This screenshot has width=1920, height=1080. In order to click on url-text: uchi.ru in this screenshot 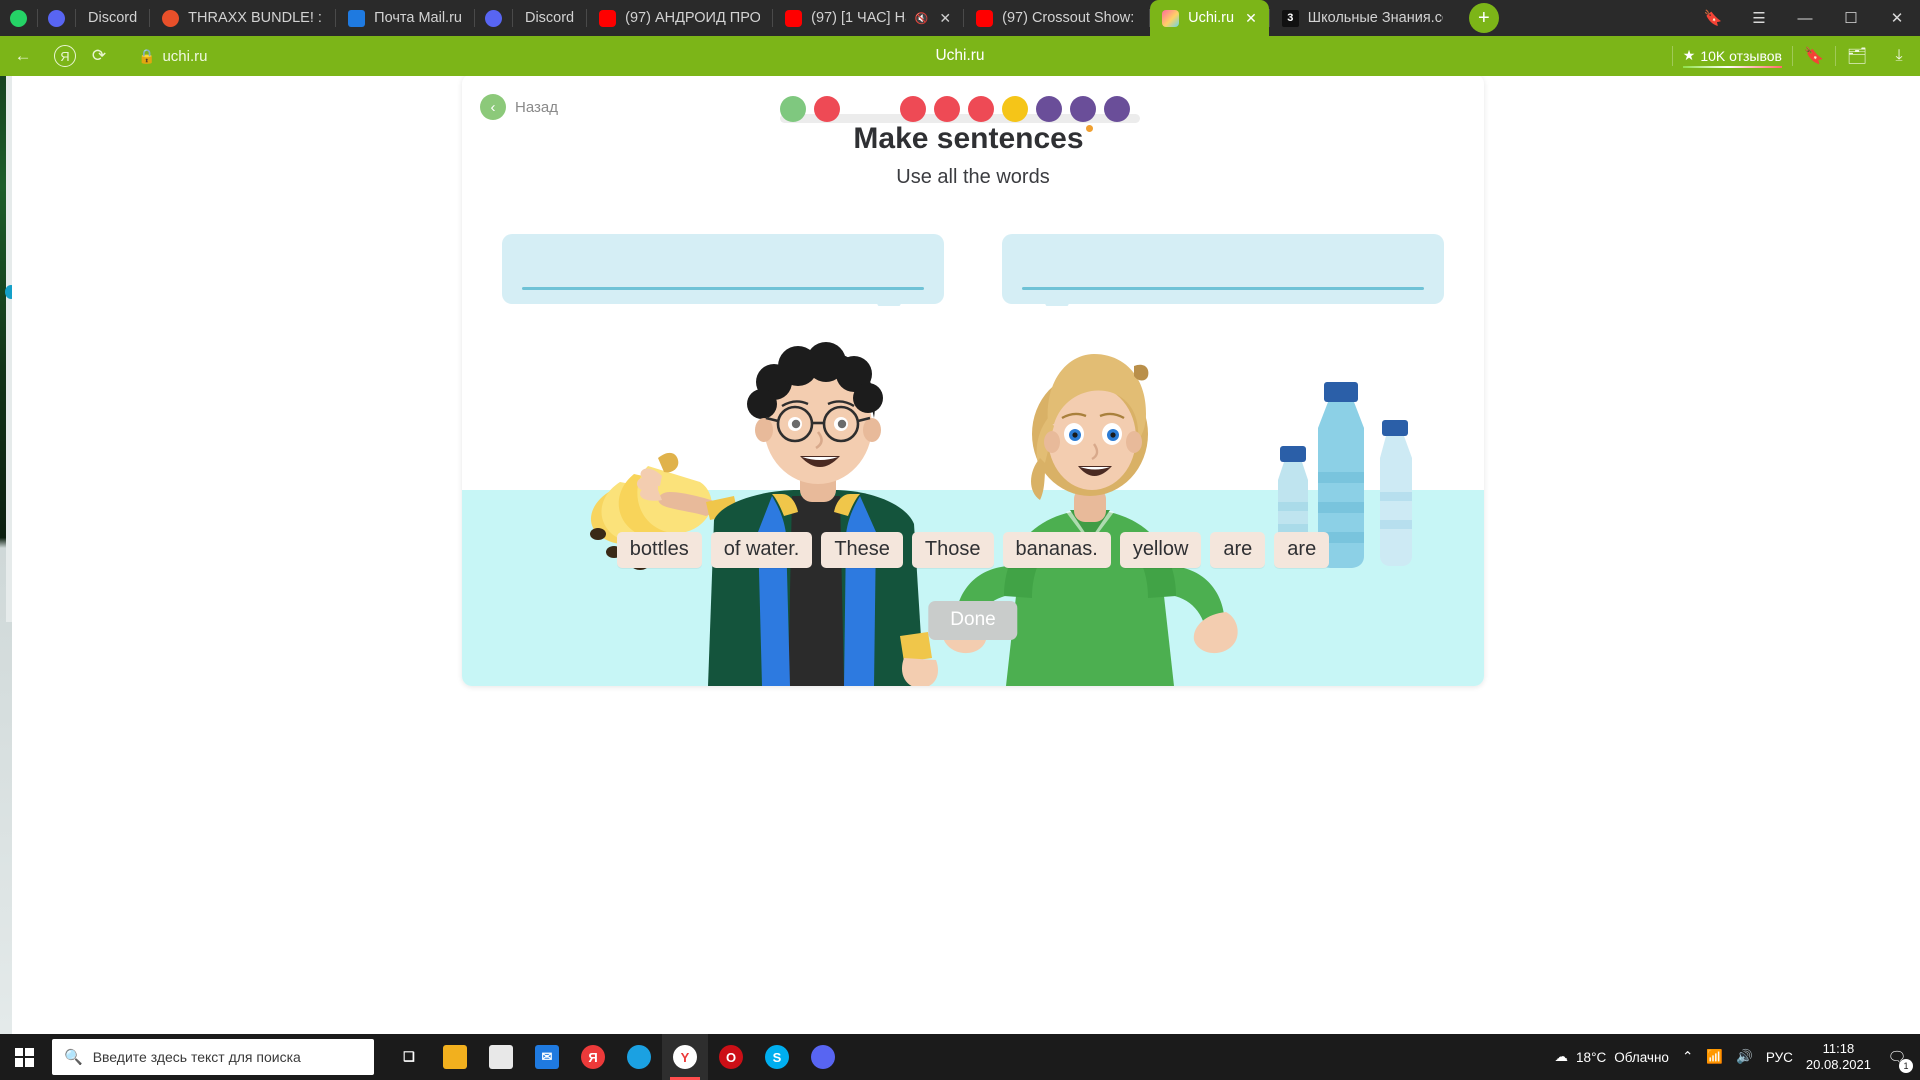, I will do `click(184, 56)`.